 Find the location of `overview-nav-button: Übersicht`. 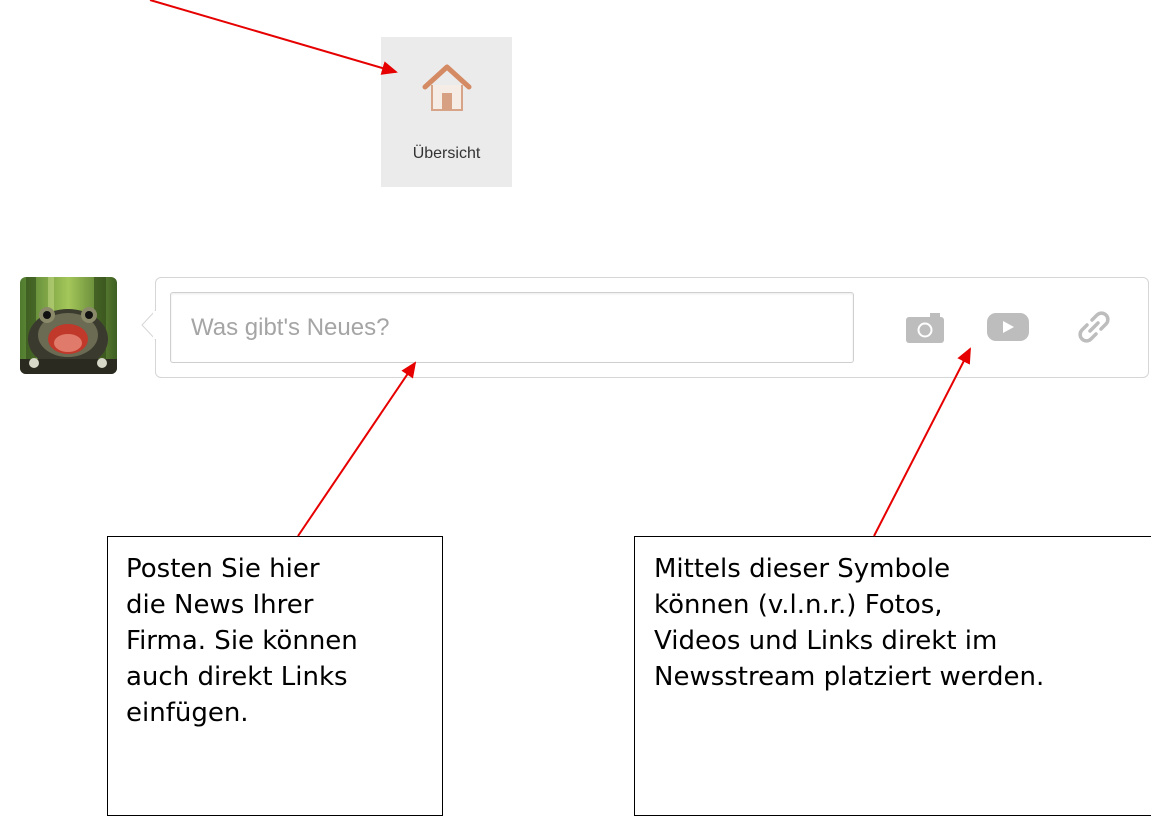

overview-nav-button: Übersicht is located at coordinates (446, 112).